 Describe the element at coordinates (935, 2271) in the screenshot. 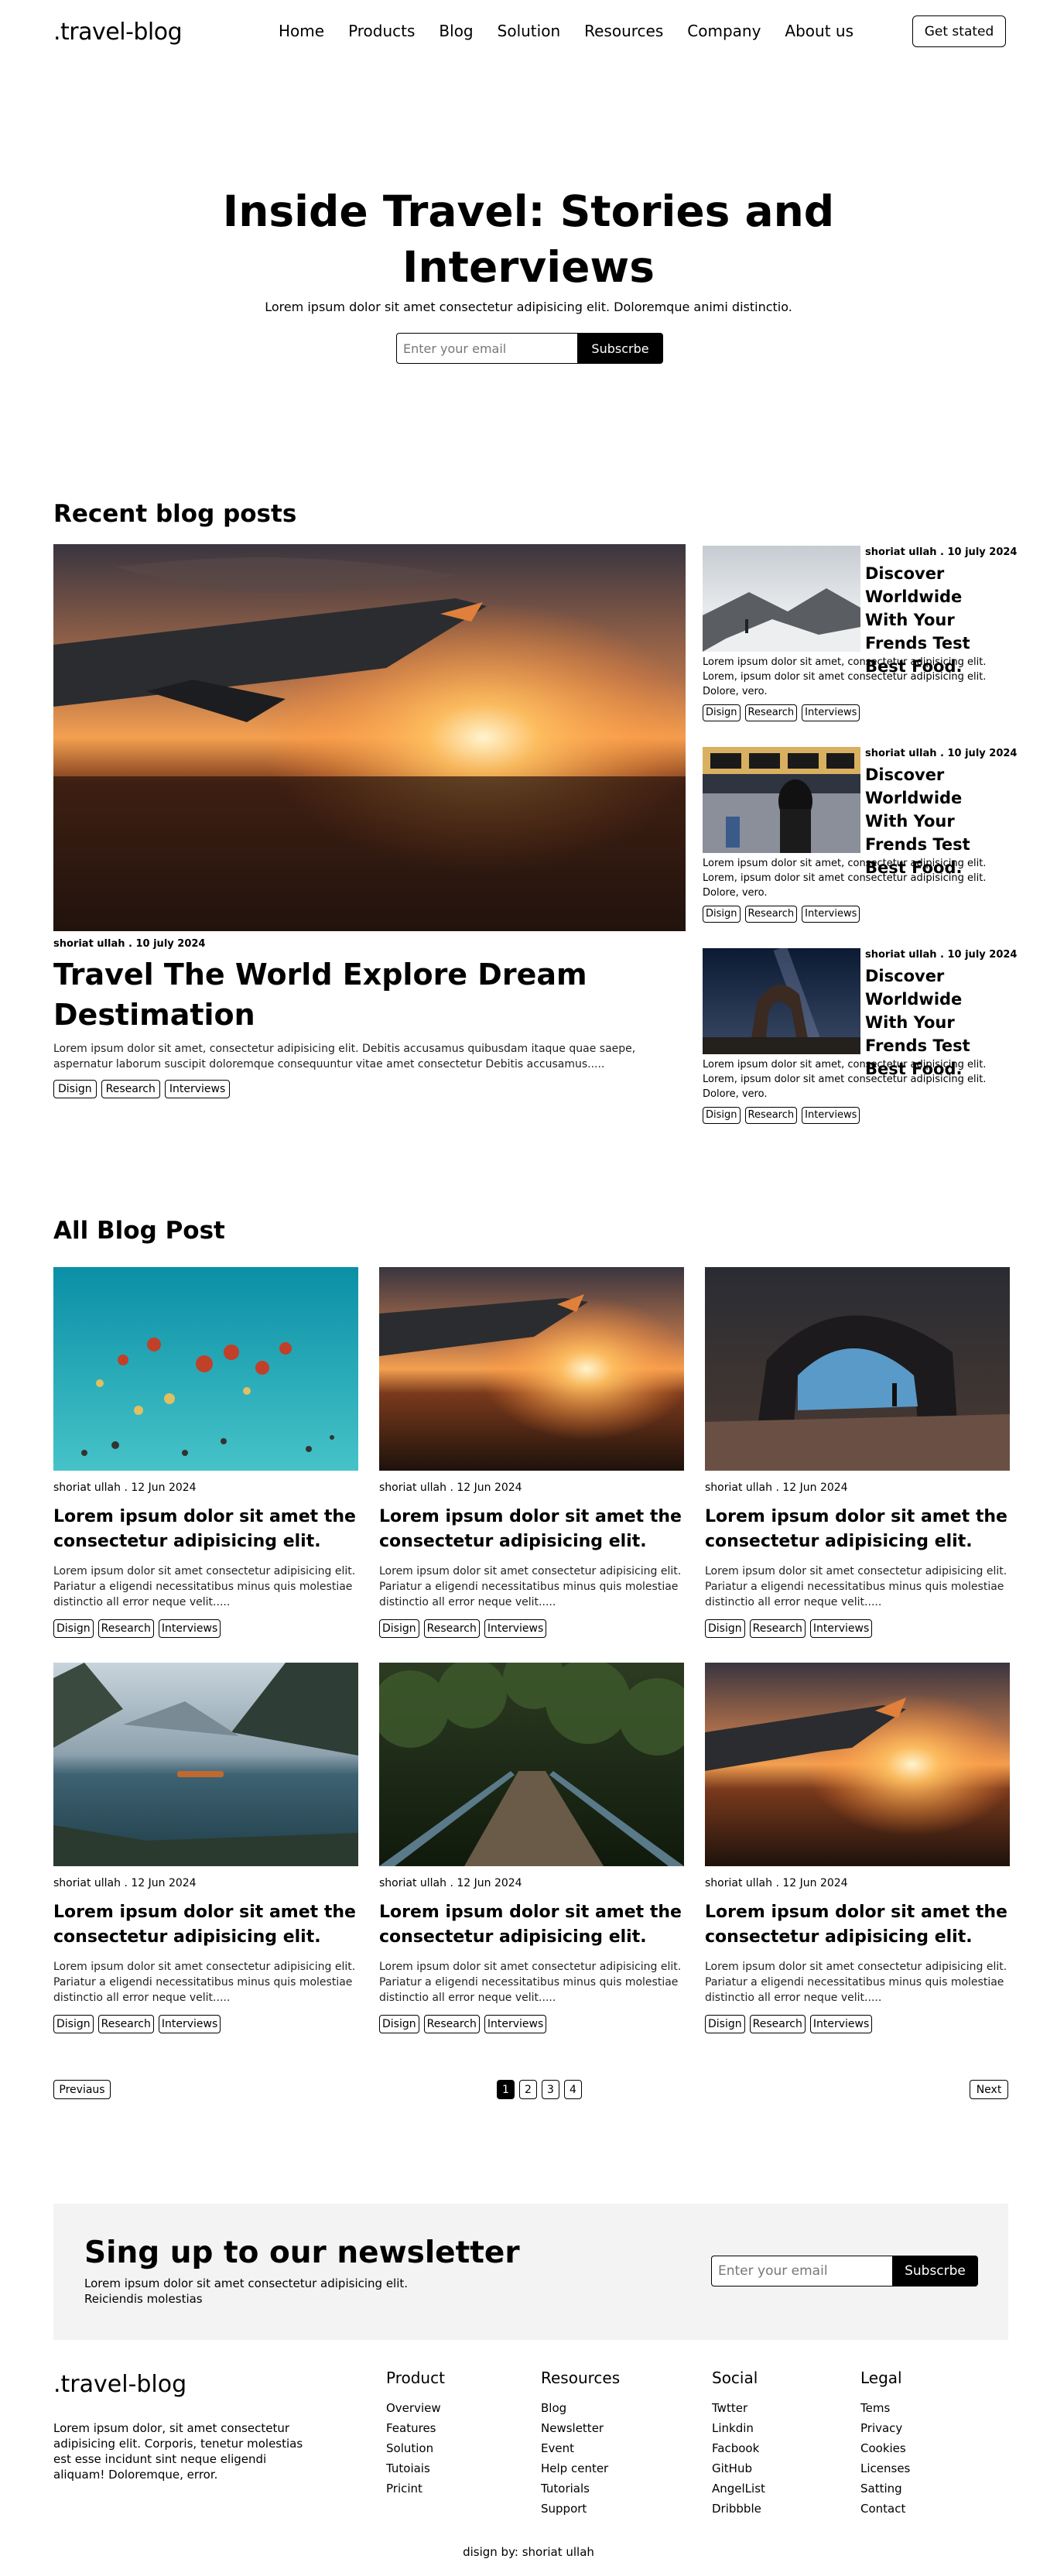

I see `newsletter-subscribe-button: Subscrbe` at that location.